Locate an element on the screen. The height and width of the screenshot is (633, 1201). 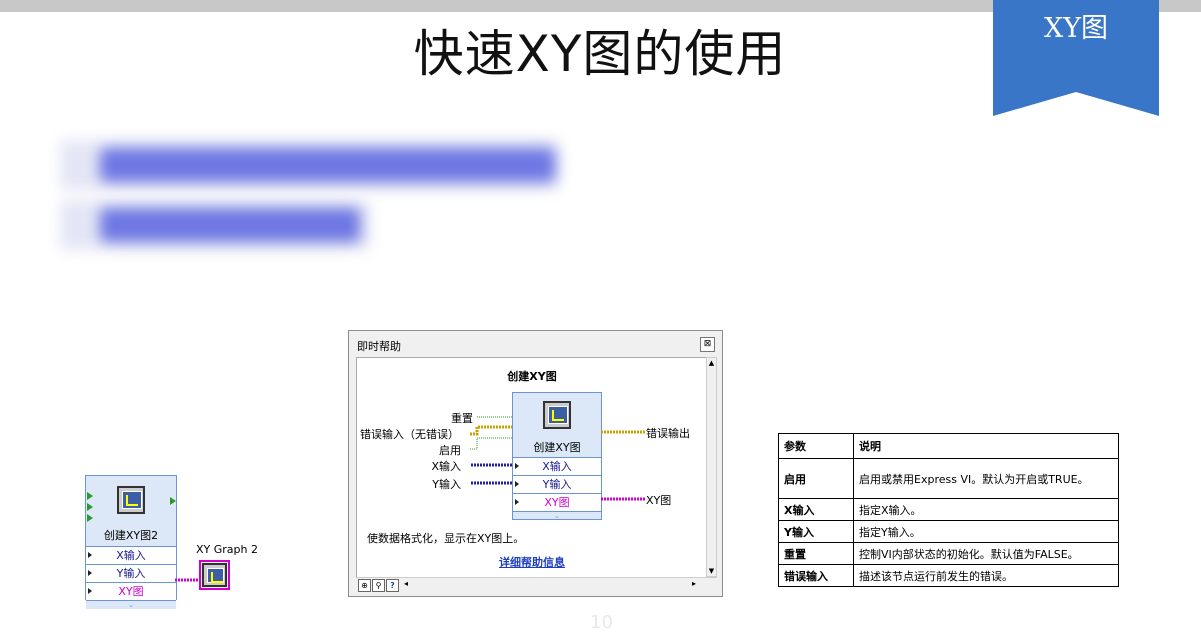
help-node-icon-area is located at coordinates (557, 415).